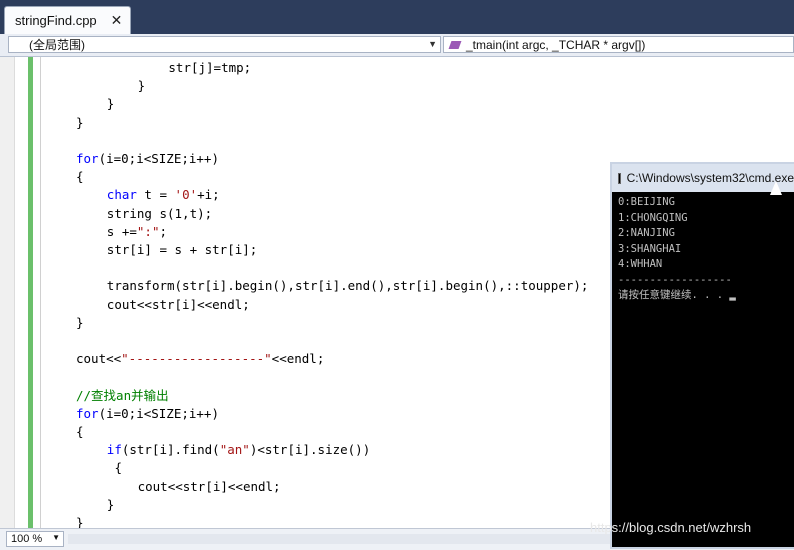 Image resolution: width=794 pixels, height=550 pixels. Describe the element at coordinates (114, 450) in the screenshot. I see `keyword: if` at that location.